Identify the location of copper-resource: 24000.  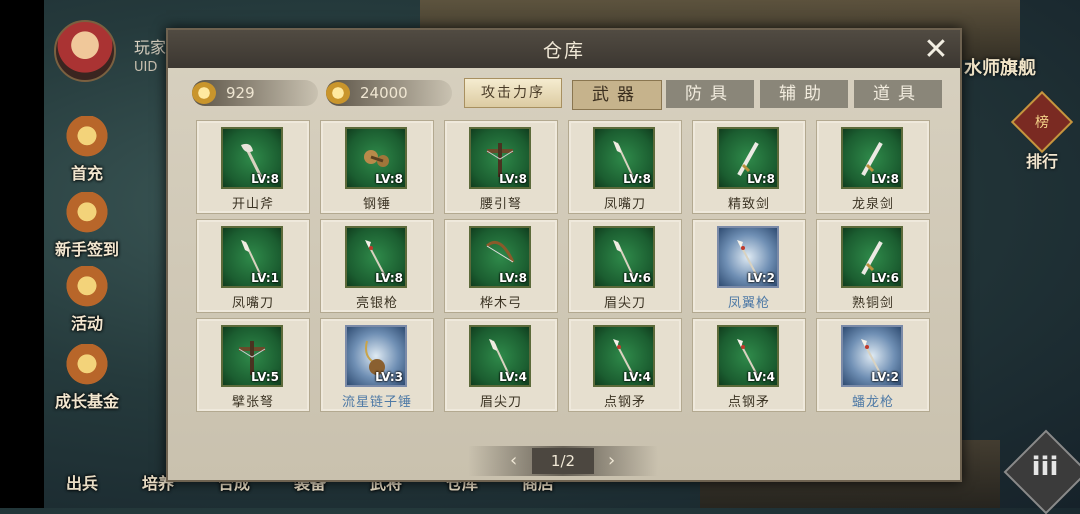
(389, 93).